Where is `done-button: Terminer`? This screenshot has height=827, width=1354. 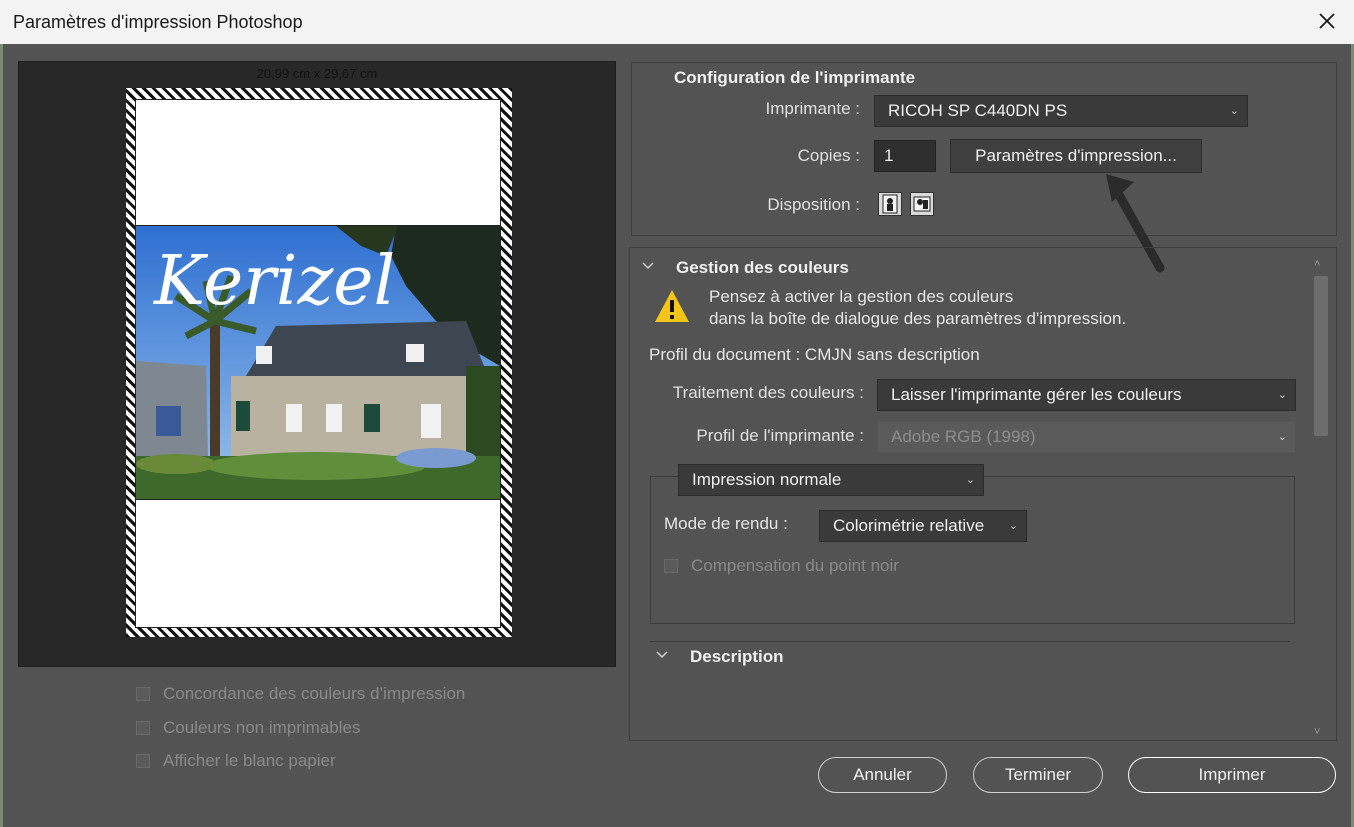 done-button: Terminer is located at coordinates (1038, 775).